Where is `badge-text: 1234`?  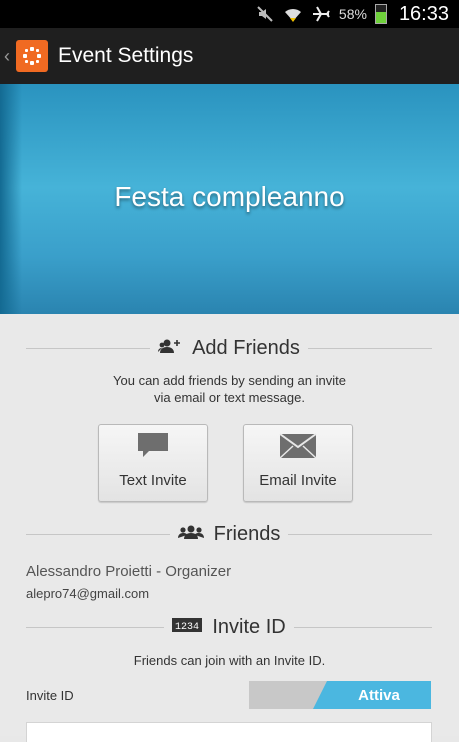
badge-text: 1234 is located at coordinates (187, 627).